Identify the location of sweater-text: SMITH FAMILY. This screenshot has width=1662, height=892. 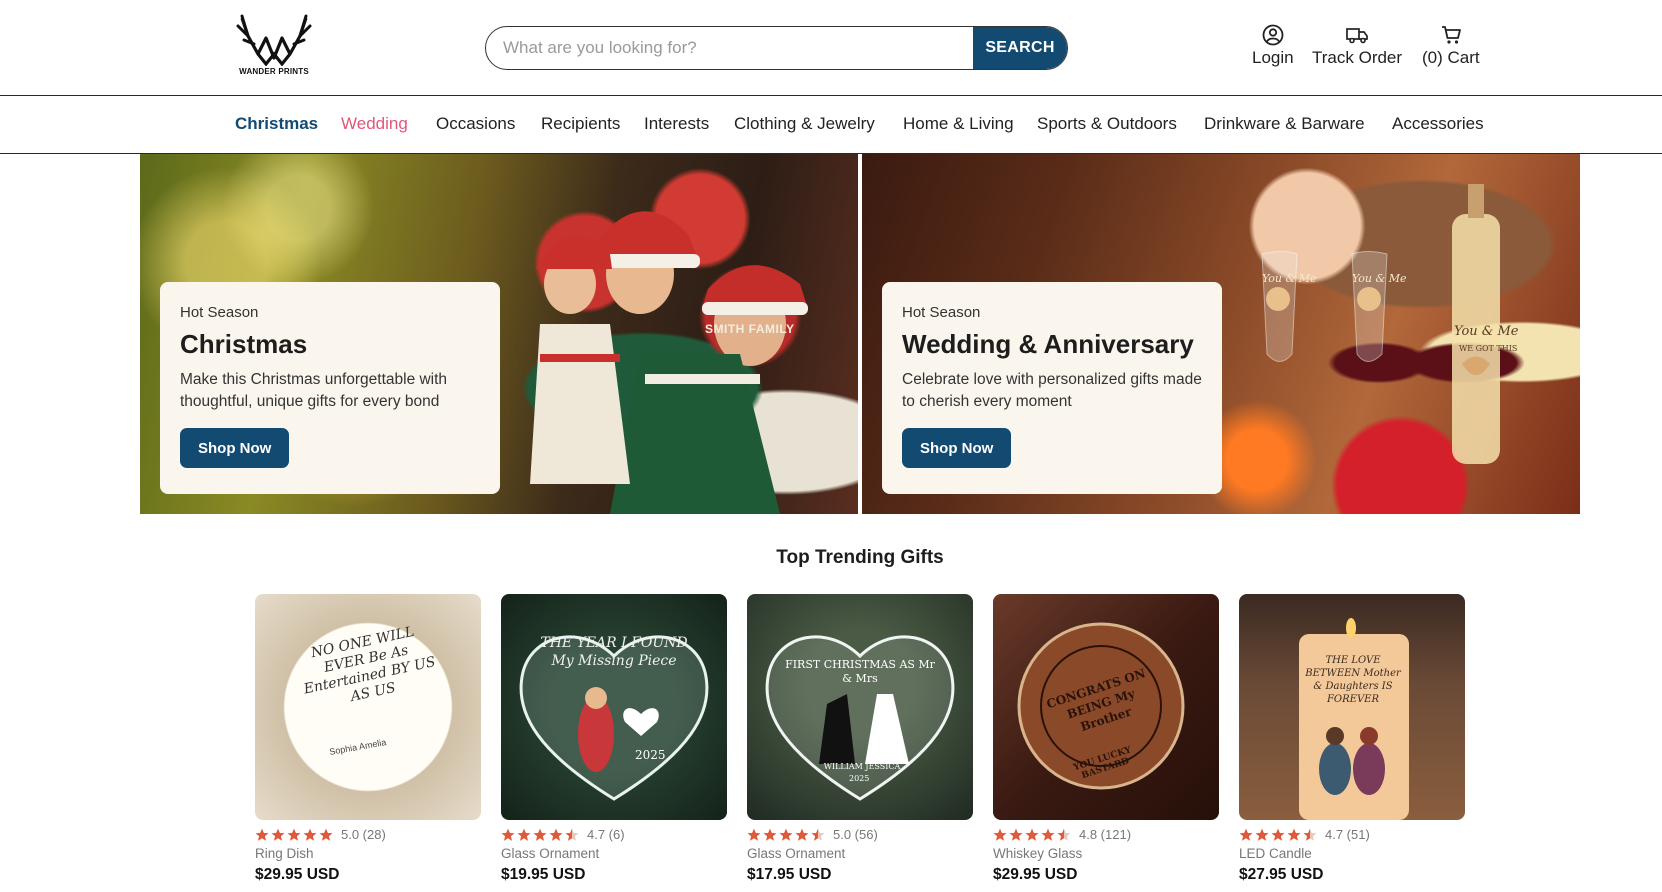
(750, 329).